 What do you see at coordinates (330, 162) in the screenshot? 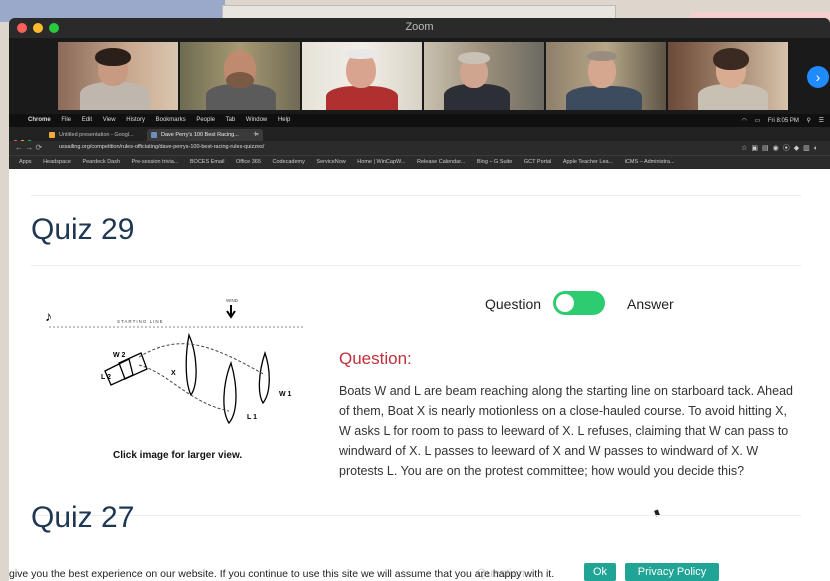
I see `bookmark-item: ServiceNow` at bounding box center [330, 162].